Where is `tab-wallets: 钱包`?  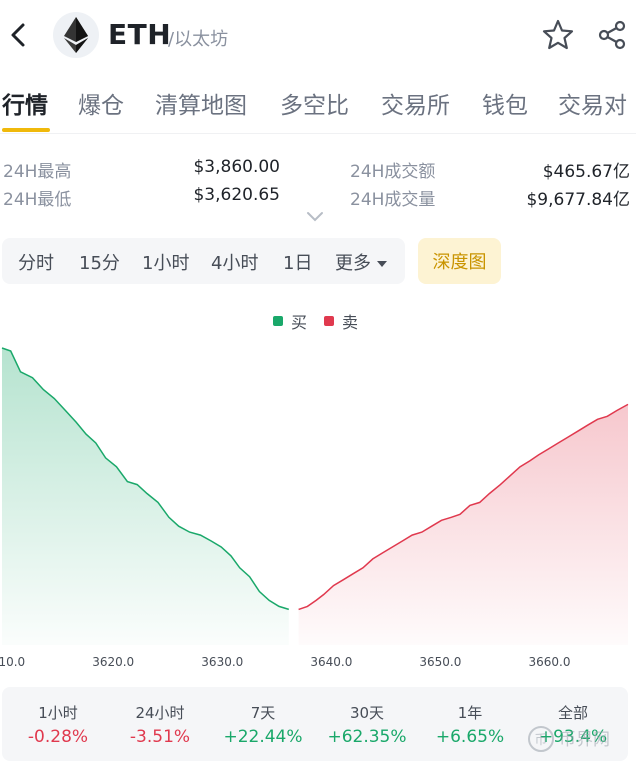 tab-wallets: 钱包 is located at coordinates (505, 103).